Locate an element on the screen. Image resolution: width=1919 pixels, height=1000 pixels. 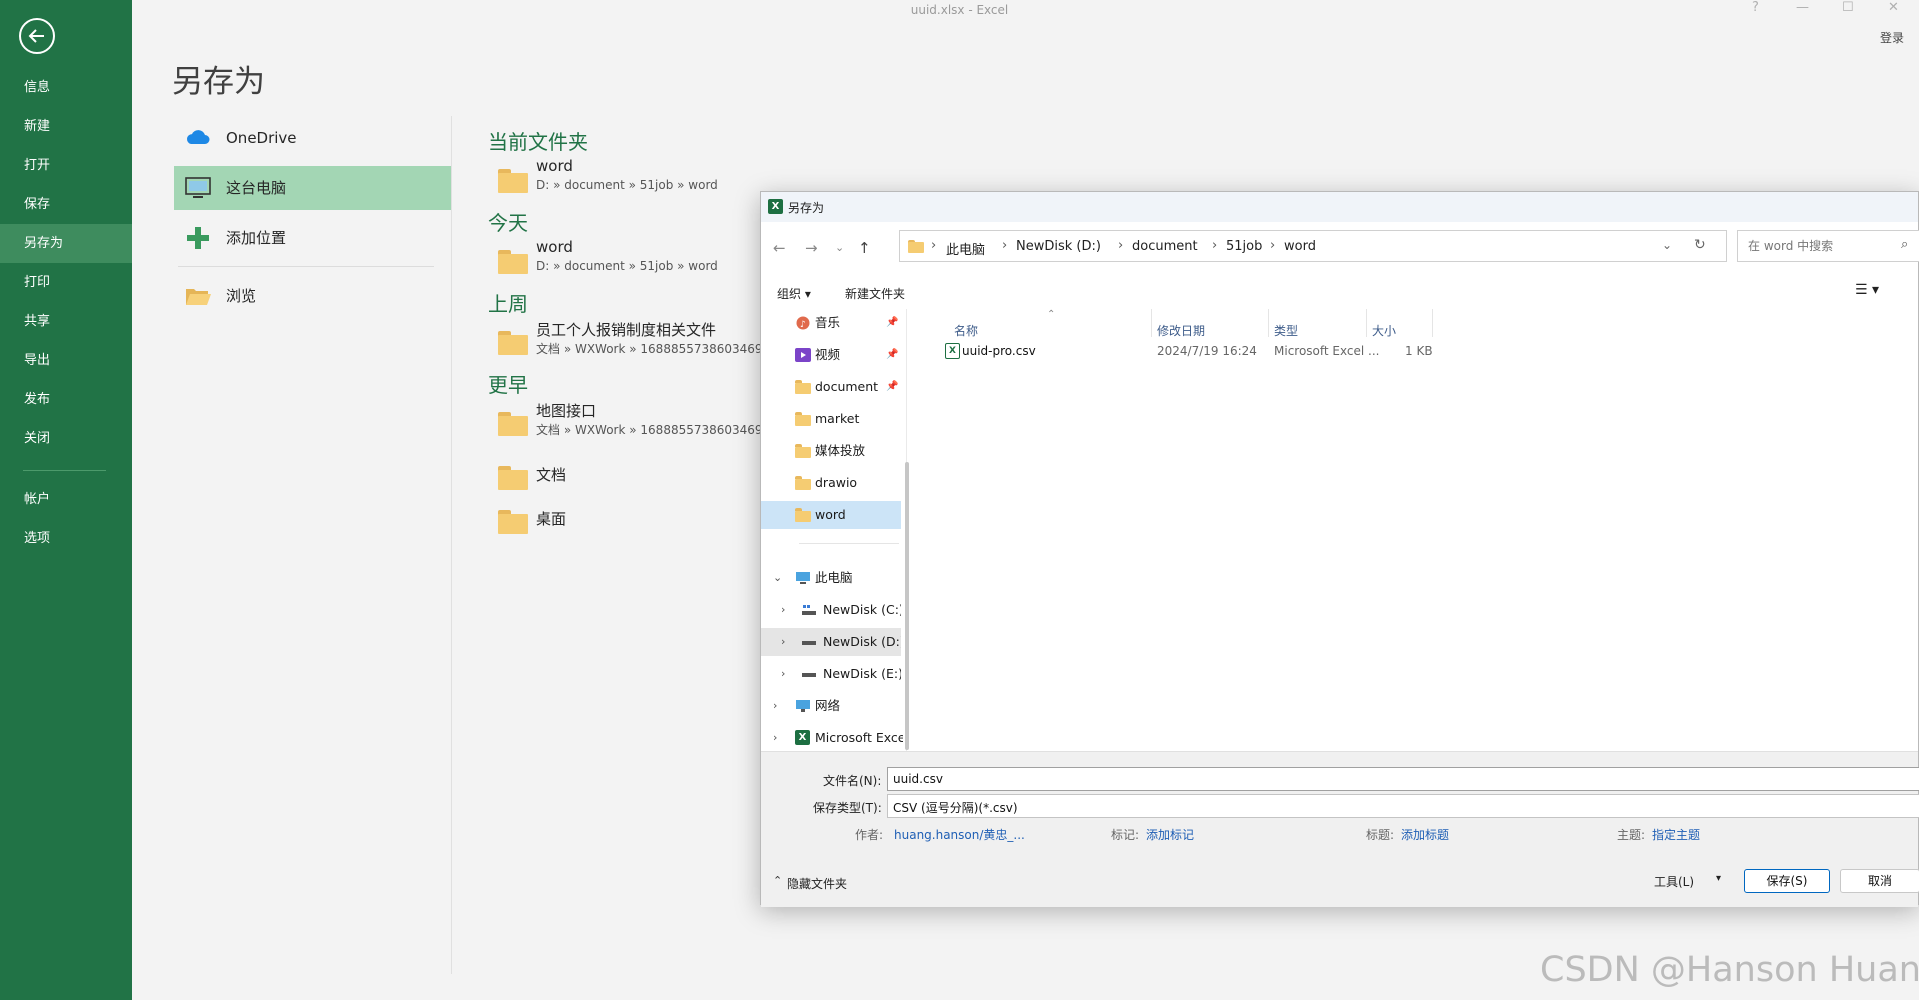
column-header-name: 名称 is located at coordinates (966, 330).